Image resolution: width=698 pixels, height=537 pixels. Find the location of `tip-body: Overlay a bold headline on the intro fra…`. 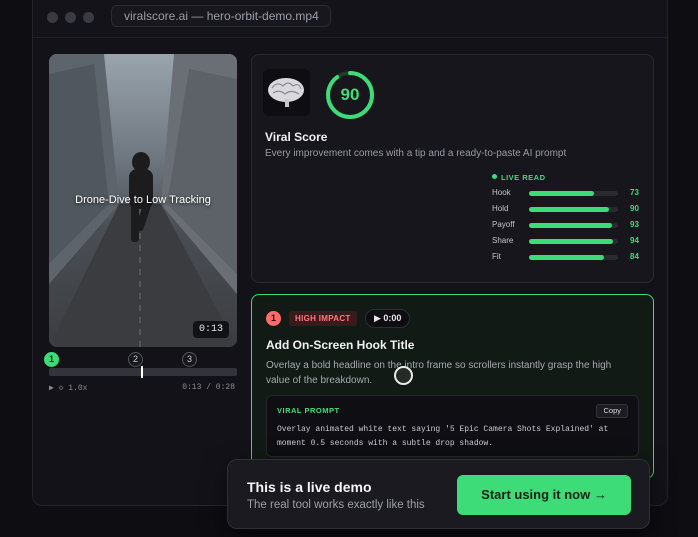

tip-body: Overlay a bold headline on the intro fra… is located at coordinates (439, 373).